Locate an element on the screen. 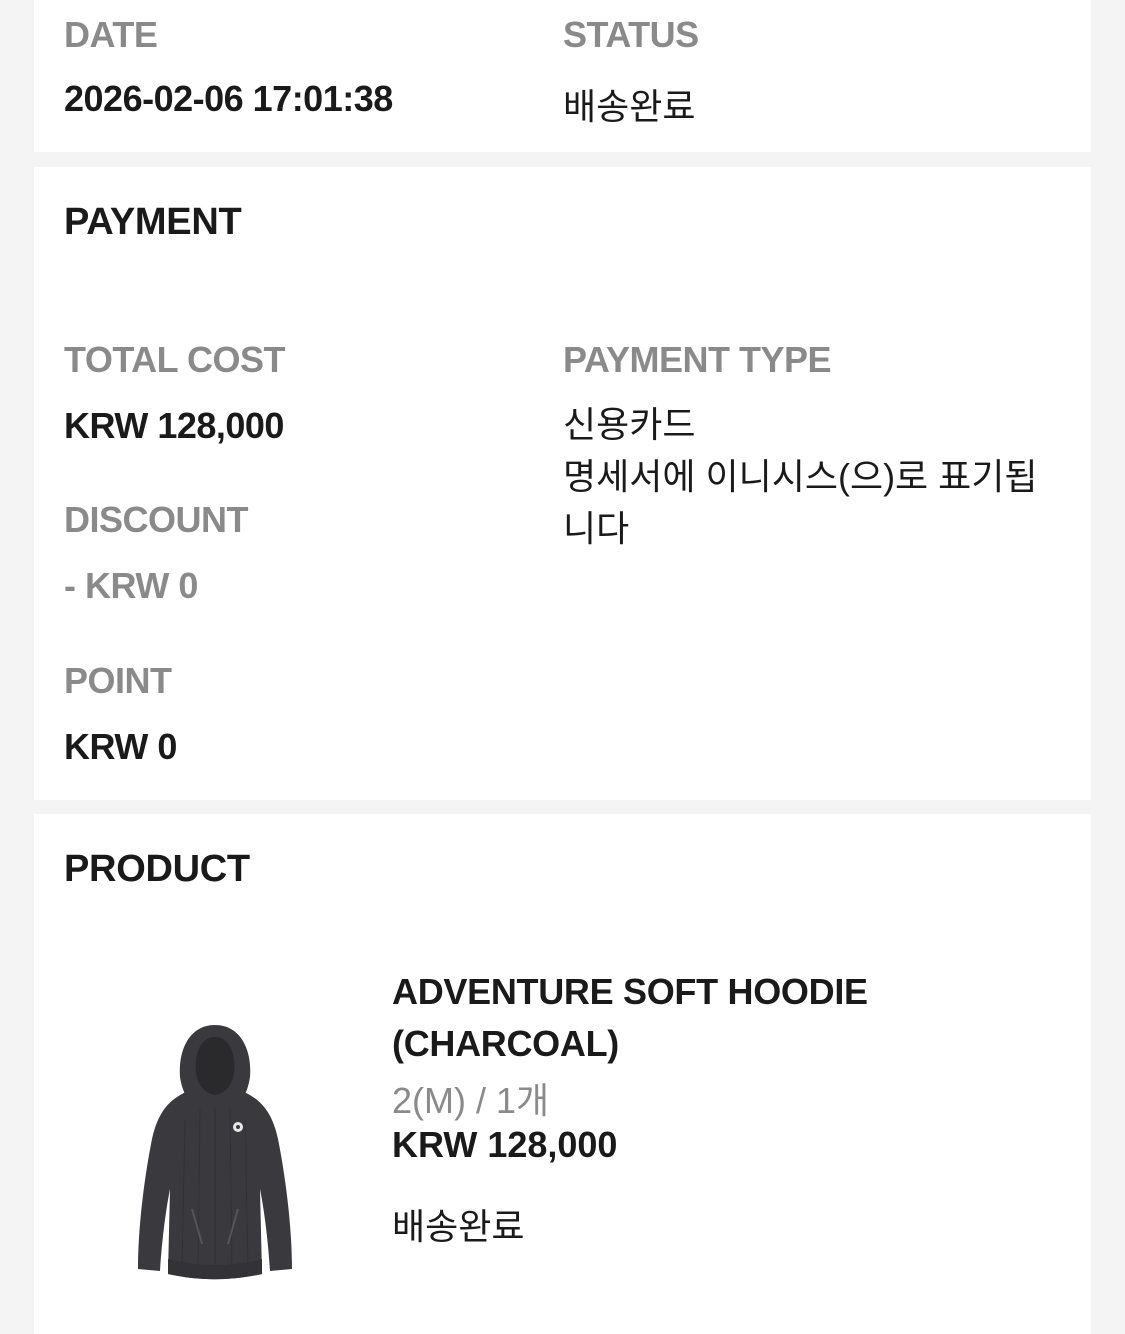 The width and height of the screenshot is (1125, 1334). date-value: 2026-02-06 17:01:38 is located at coordinates (228, 98).